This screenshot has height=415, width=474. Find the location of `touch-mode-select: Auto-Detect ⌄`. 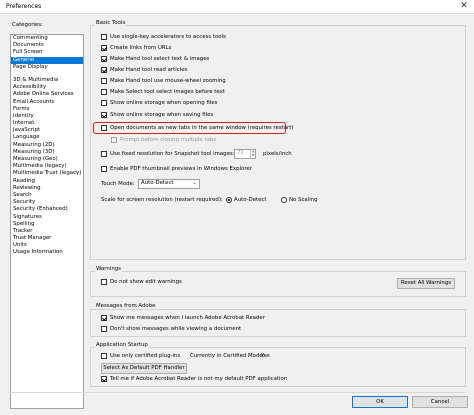

touch-mode-select: Auto-Detect ⌄ is located at coordinates (169, 184).